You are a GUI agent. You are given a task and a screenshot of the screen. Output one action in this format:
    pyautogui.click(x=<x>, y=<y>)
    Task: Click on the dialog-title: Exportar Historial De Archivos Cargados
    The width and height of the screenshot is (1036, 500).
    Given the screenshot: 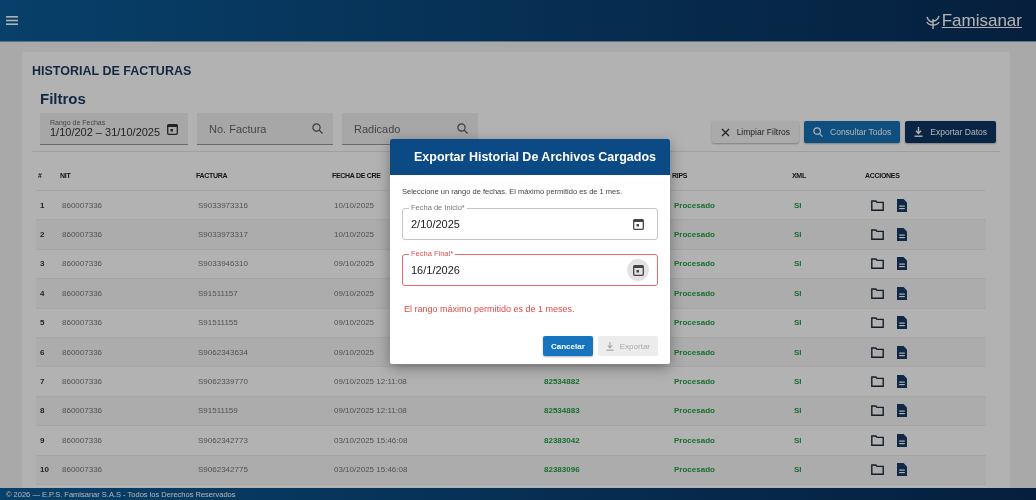 What is the action you would take?
    pyautogui.click(x=535, y=157)
    